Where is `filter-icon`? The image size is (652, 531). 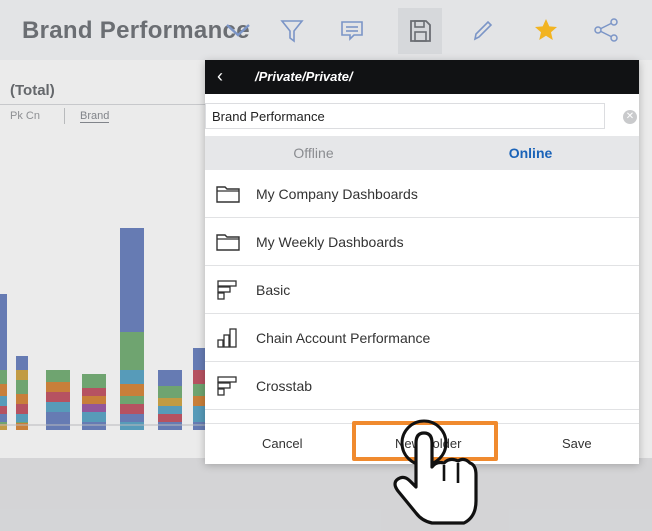 filter-icon is located at coordinates (292, 30).